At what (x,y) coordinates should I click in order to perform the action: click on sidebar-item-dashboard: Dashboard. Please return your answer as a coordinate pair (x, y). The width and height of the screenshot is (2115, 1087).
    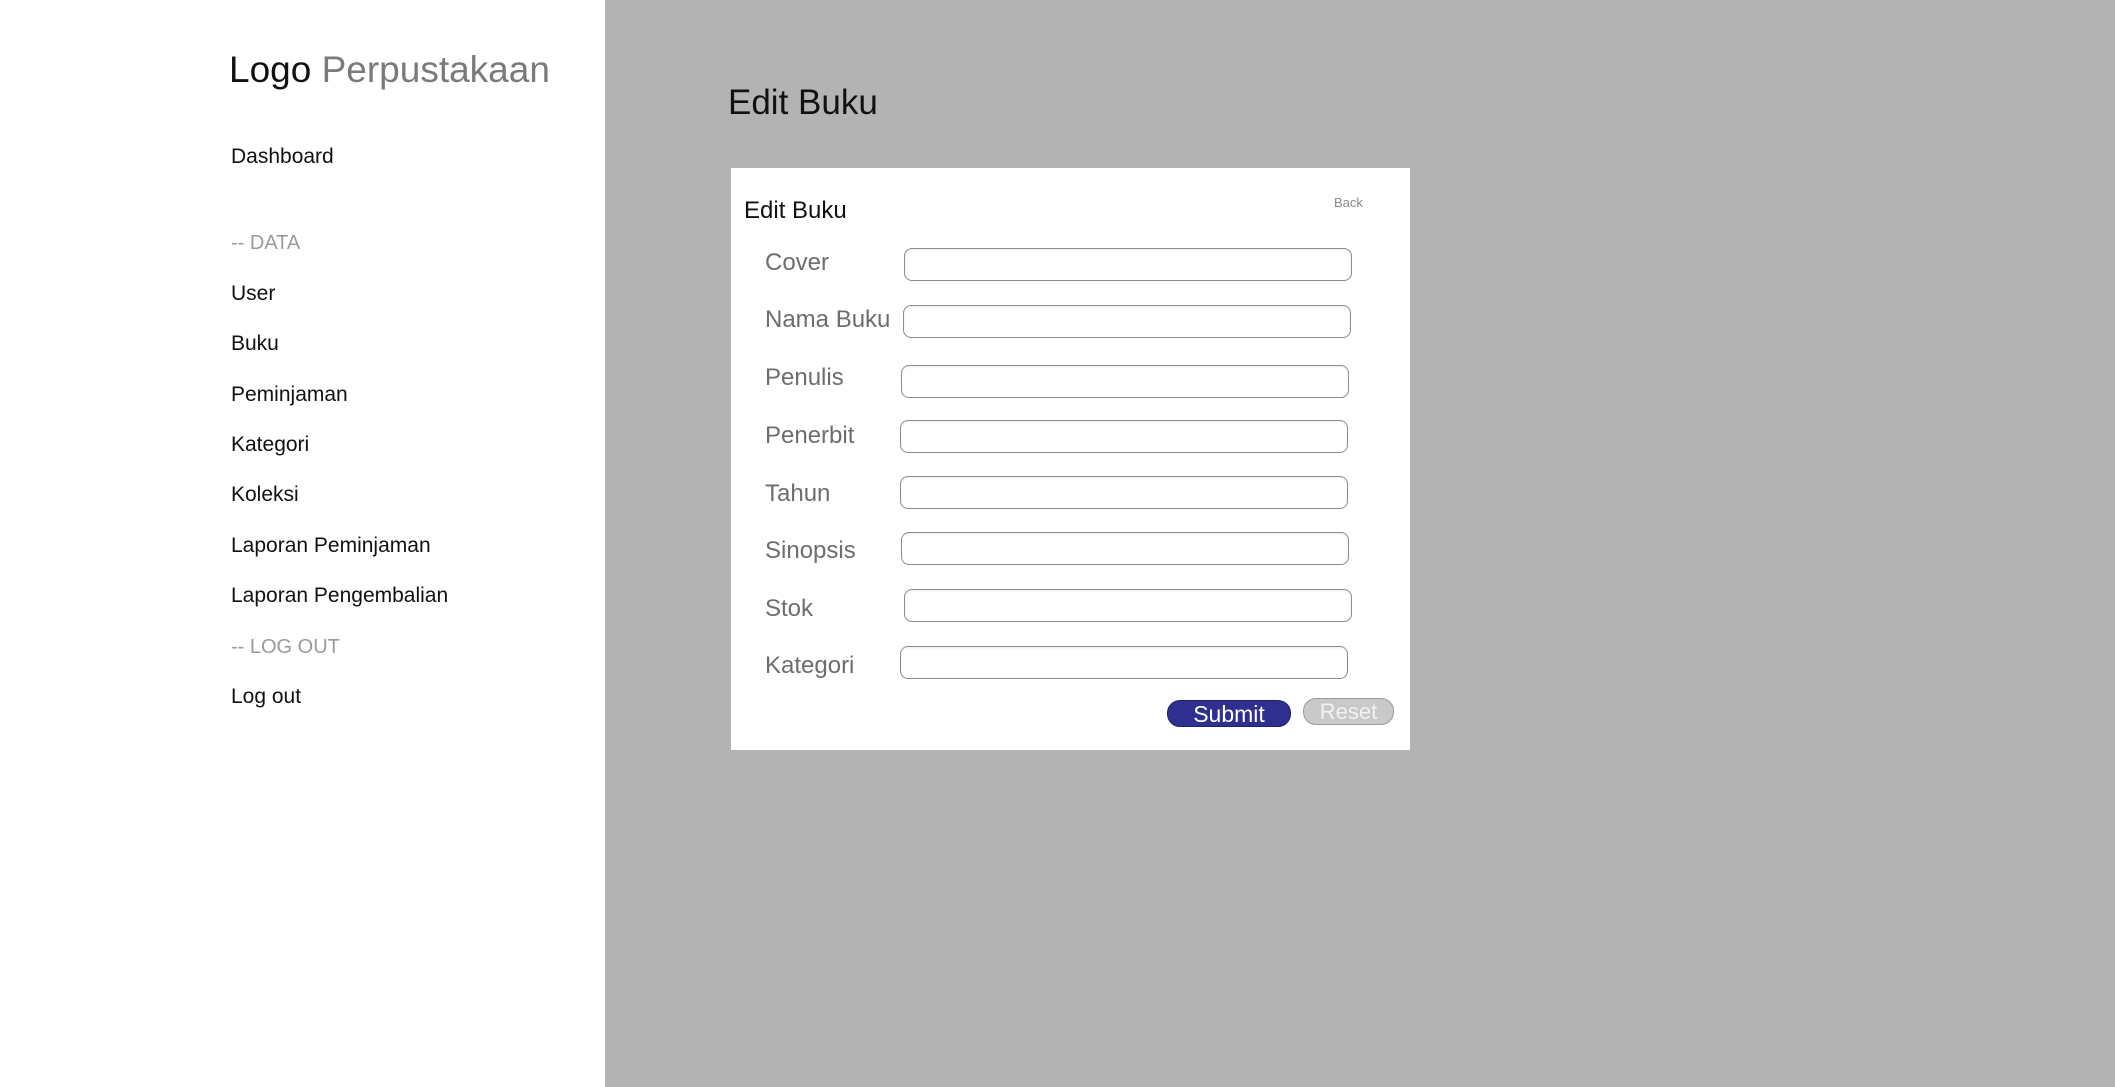
    Looking at the image, I should click on (282, 156).